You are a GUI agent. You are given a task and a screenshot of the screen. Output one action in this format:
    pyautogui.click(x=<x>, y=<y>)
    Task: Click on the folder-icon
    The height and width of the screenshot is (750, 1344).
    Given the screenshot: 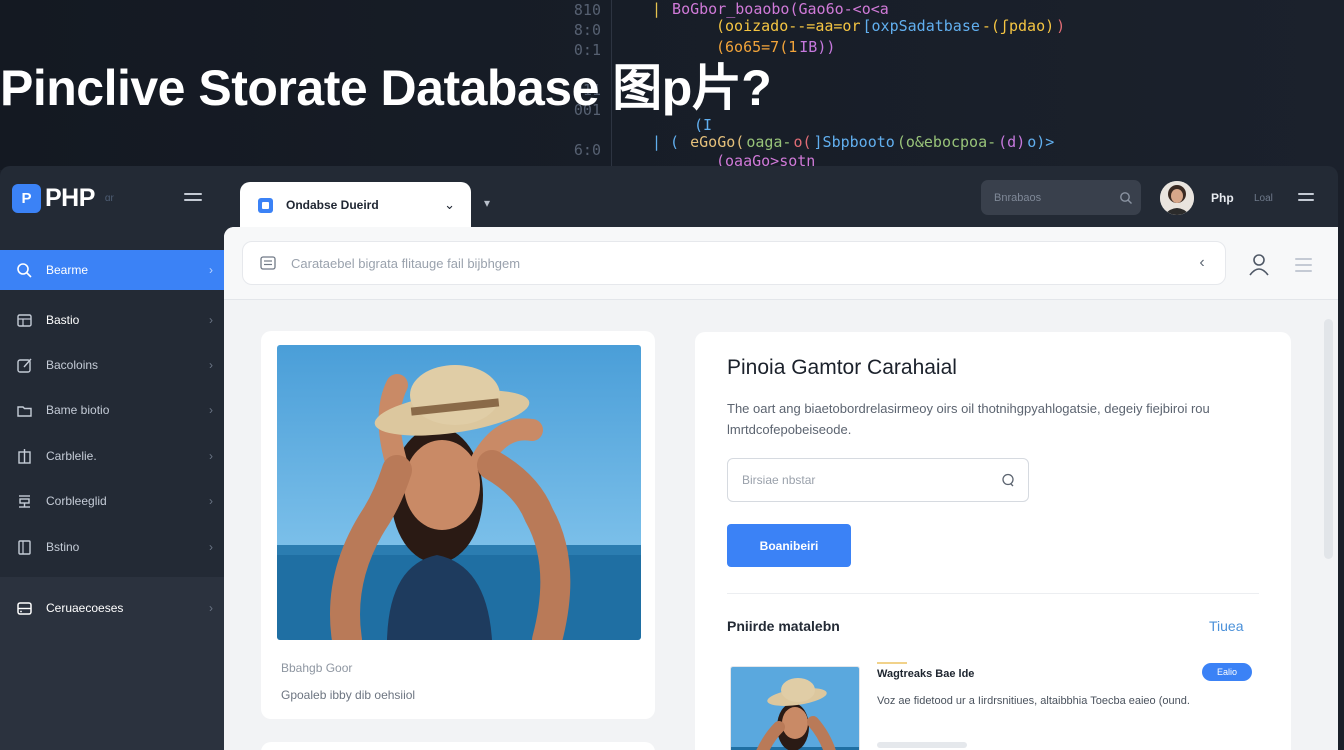 What is the action you would take?
    pyautogui.click(x=24, y=410)
    